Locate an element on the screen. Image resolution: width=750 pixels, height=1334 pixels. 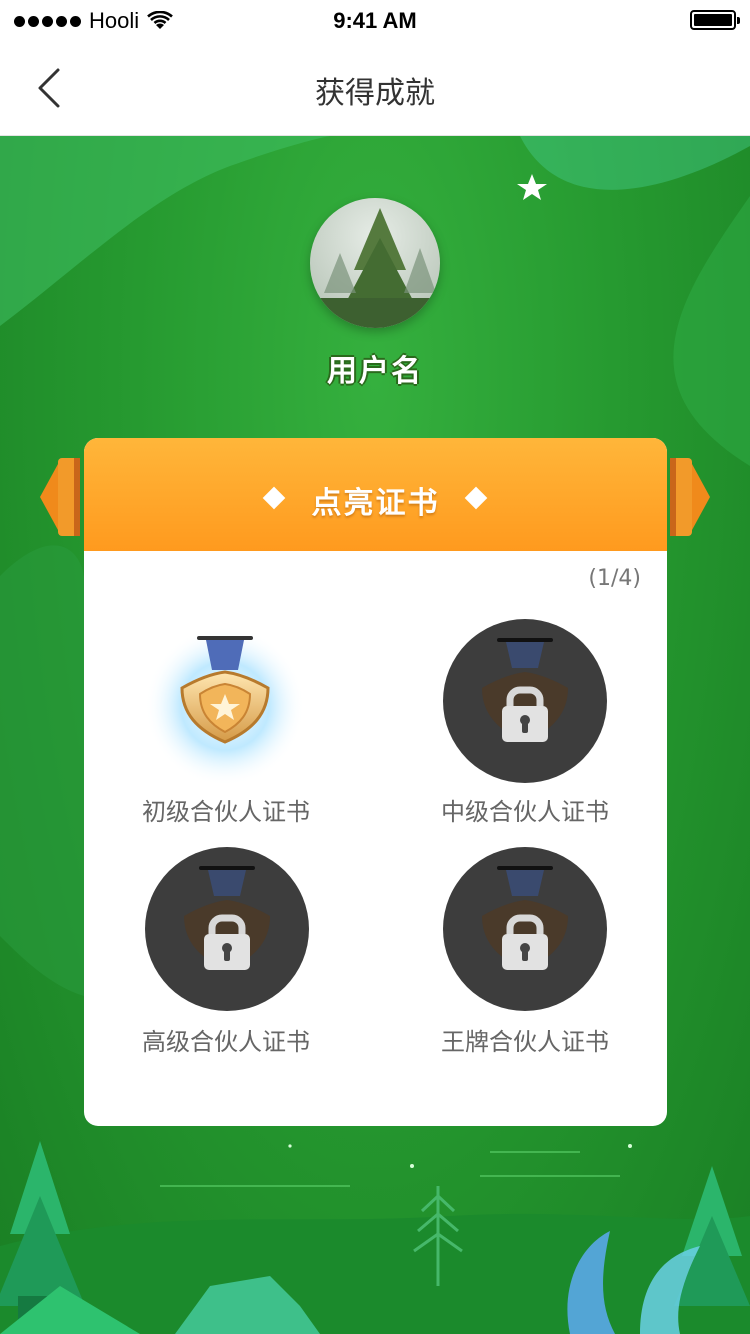
ribbon-left is located at coordinates (60, 497).